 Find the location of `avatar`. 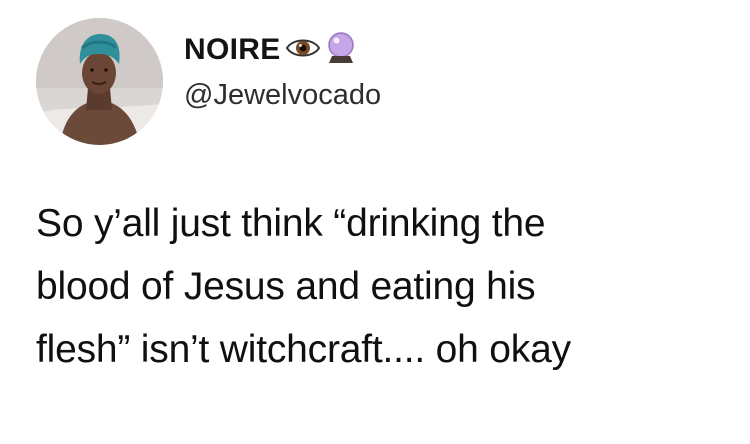

avatar is located at coordinates (99, 81).